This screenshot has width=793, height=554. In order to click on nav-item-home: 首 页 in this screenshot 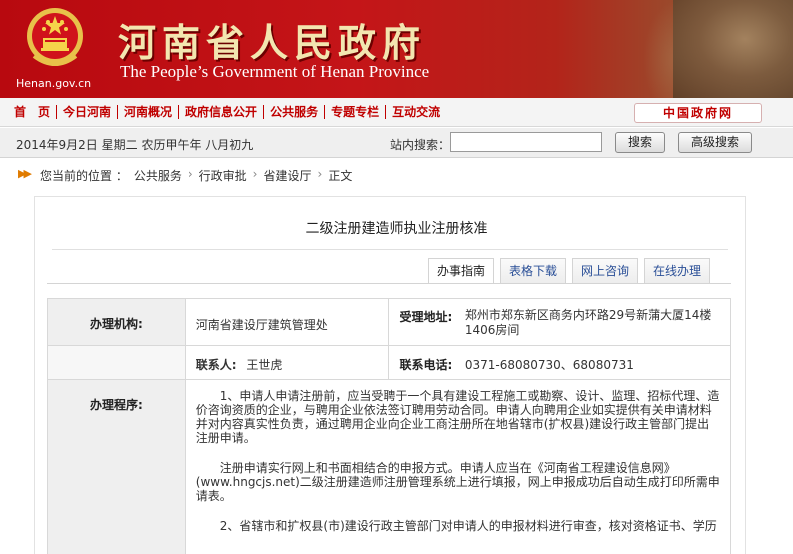, I will do `click(33, 112)`.